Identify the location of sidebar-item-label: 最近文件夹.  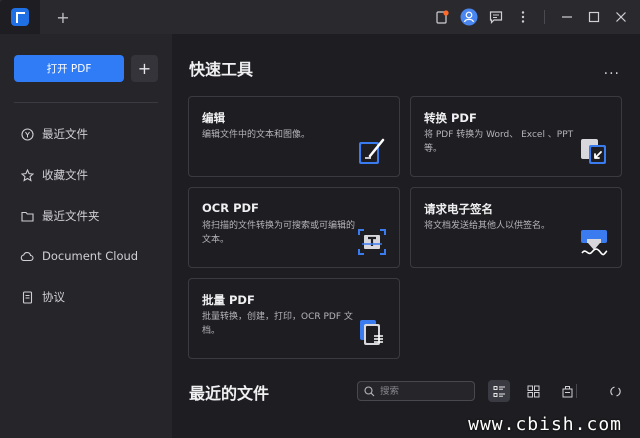
(71, 216).